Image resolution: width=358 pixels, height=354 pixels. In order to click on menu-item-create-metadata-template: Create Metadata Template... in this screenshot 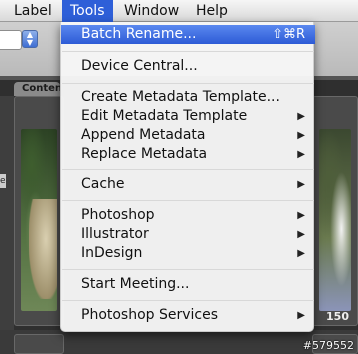, I will do `click(188, 97)`.